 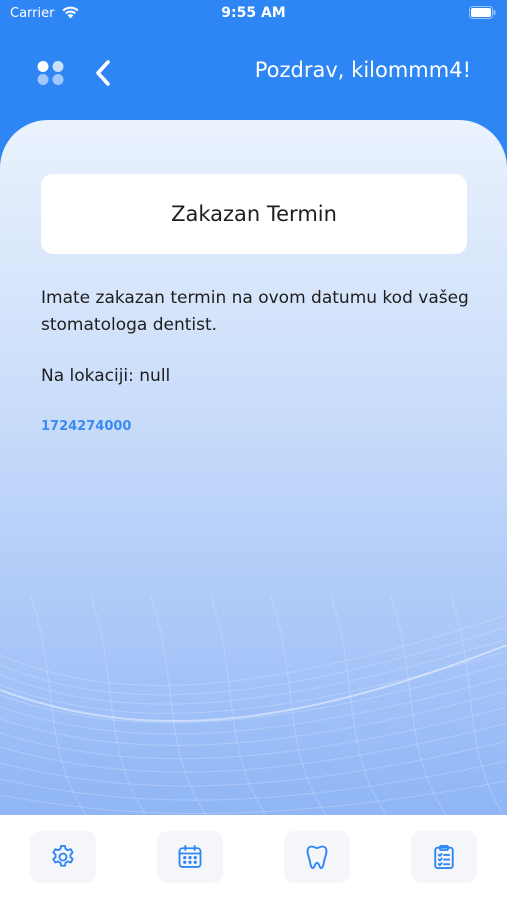 I want to click on bottom-nav, so click(x=253, y=857).